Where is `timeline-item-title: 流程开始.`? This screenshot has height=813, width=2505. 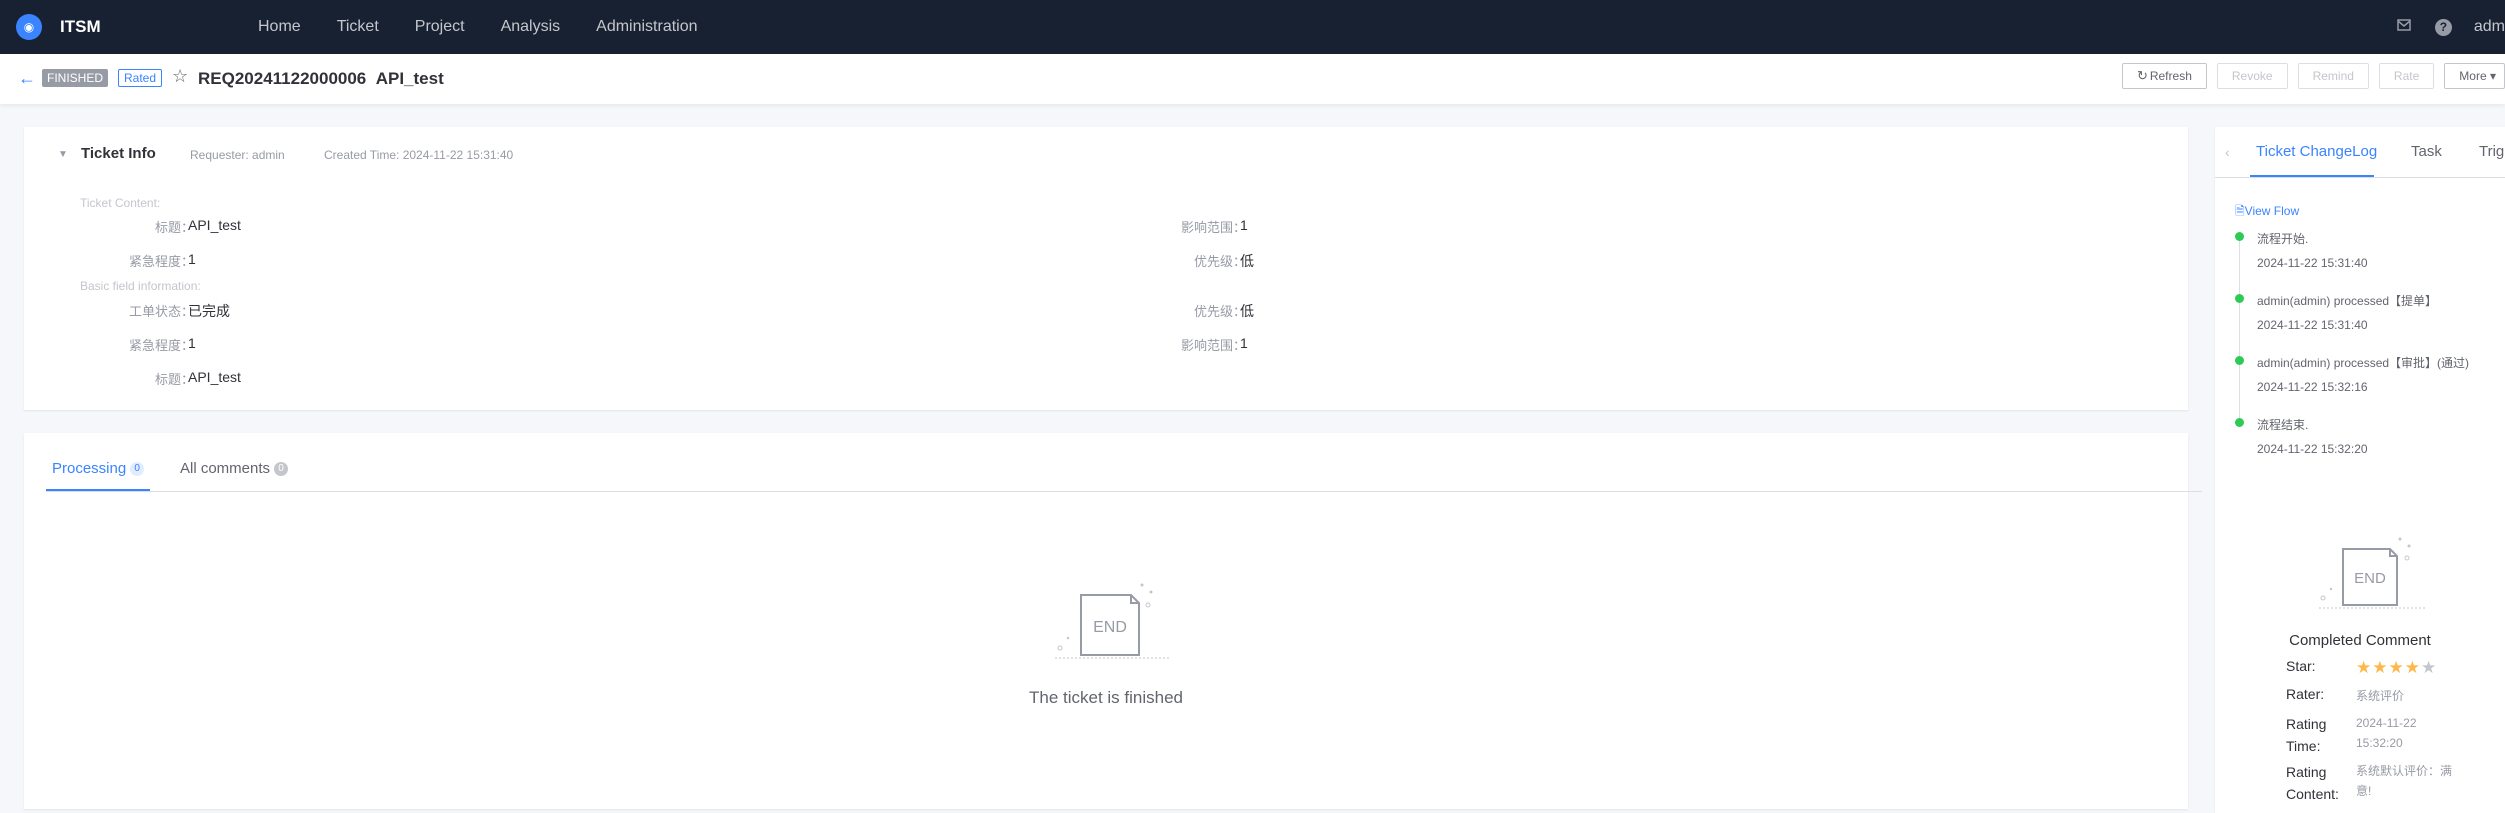 timeline-item-title: 流程开始. is located at coordinates (2283, 239).